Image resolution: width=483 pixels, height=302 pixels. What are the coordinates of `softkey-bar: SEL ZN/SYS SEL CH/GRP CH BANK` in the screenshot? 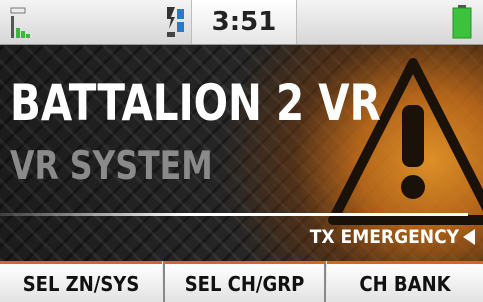 It's located at (241, 281).